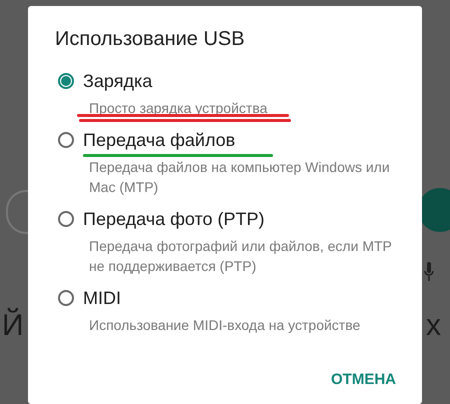 The width and height of the screenshot is (450, 404). What do you see at coordinates (433, 326) in the screenshot?
I see `background-text: х` at bounding box center [433, 326].